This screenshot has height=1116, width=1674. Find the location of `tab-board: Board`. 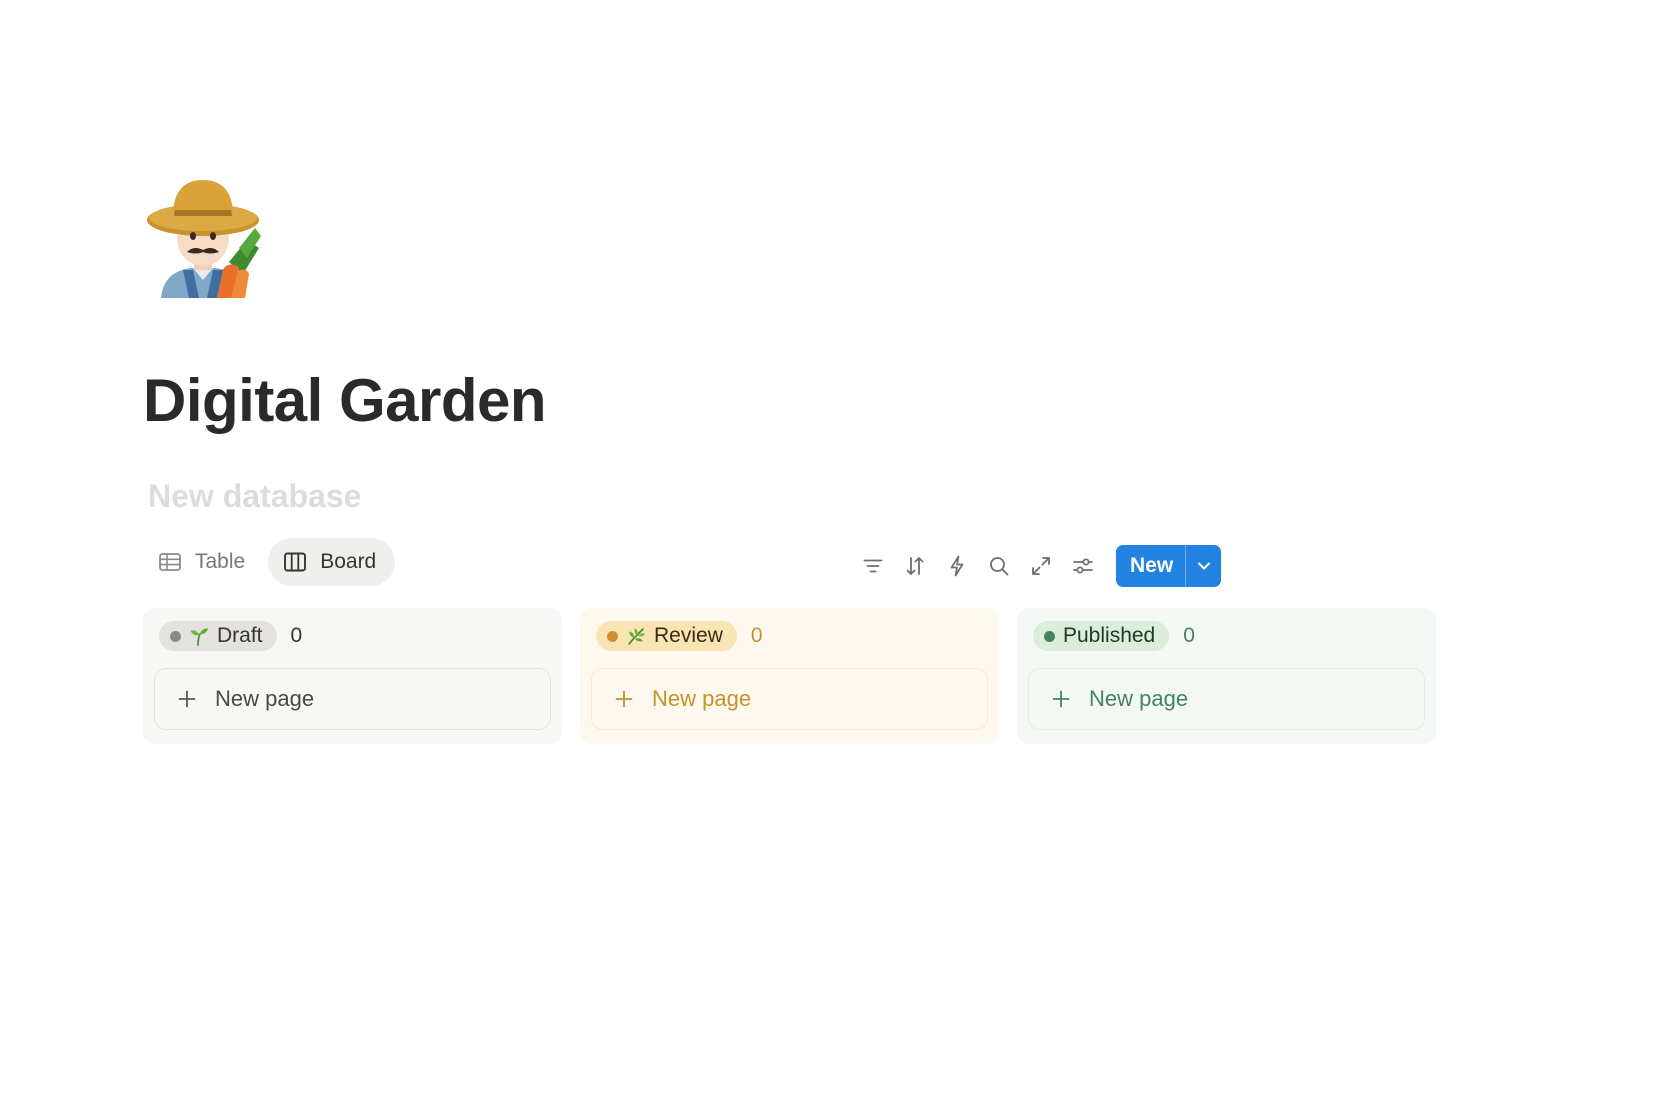

tab-board: Board is located at coordinates (332, 562).